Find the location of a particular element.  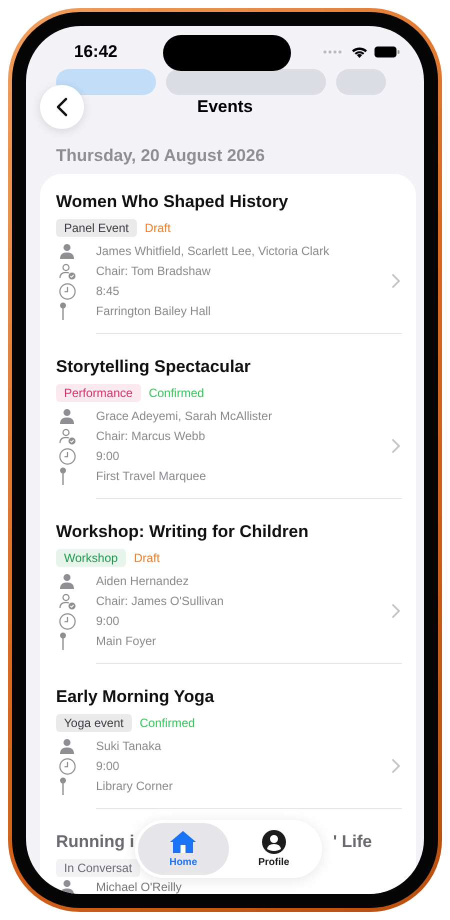

battery-icon is located at coordinates (387, 52).